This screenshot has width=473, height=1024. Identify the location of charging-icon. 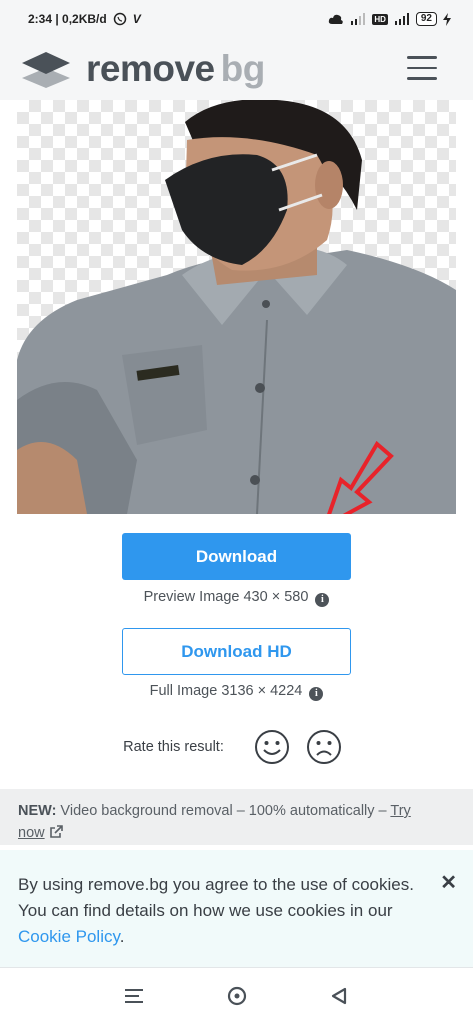
(447, 19).